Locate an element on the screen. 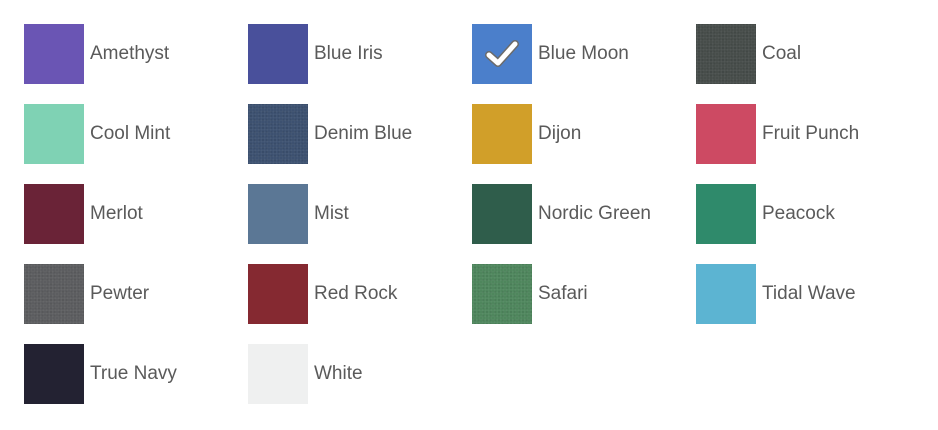 Image resolution: width=938 pixels, height=430 pixels. color-option-label: Amethyst is located at coordinates (130, 53).